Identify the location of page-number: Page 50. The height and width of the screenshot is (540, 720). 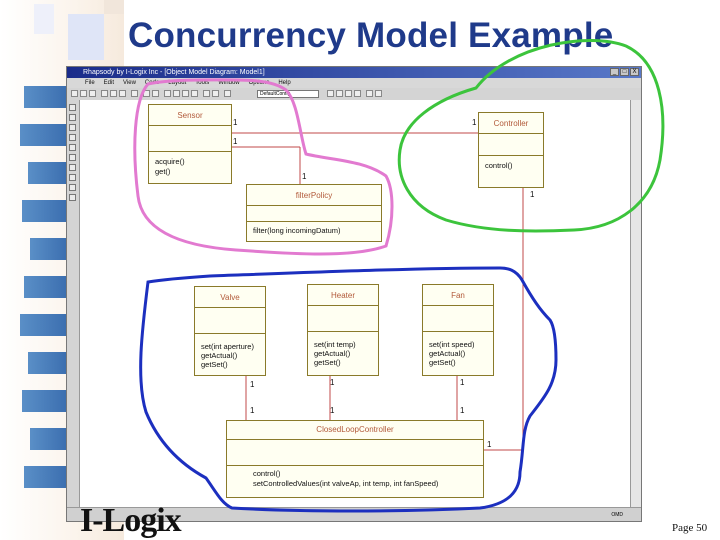
(690, 528).